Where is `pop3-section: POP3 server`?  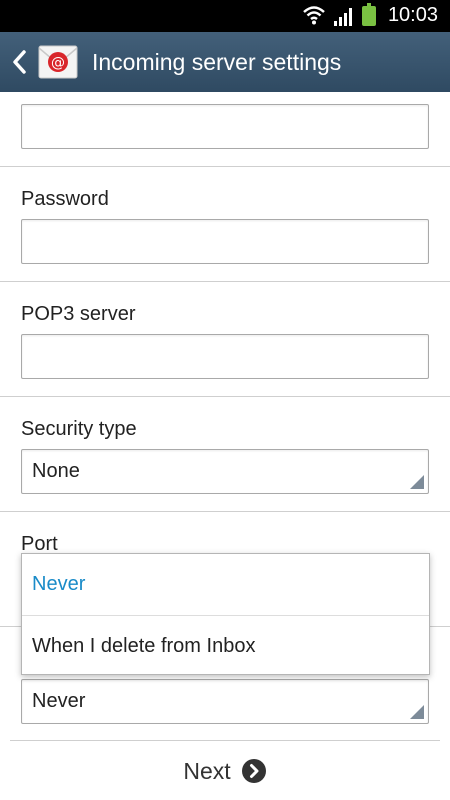
pop3-section: POP3 server is located at coordinates (225, 339).